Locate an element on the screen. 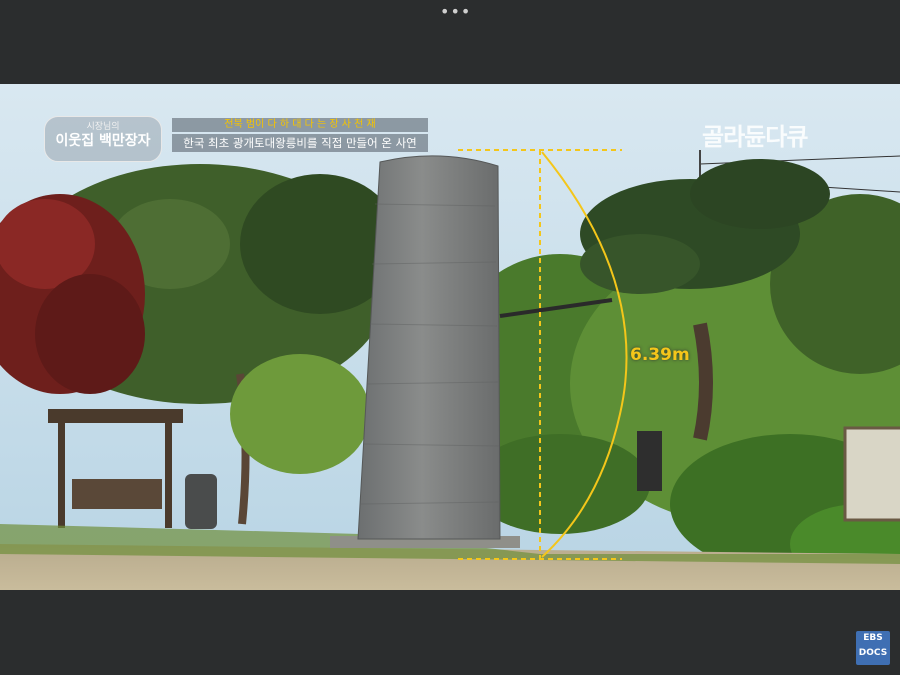  watermark-line-1: EBS is located at coordinates (873, 638).